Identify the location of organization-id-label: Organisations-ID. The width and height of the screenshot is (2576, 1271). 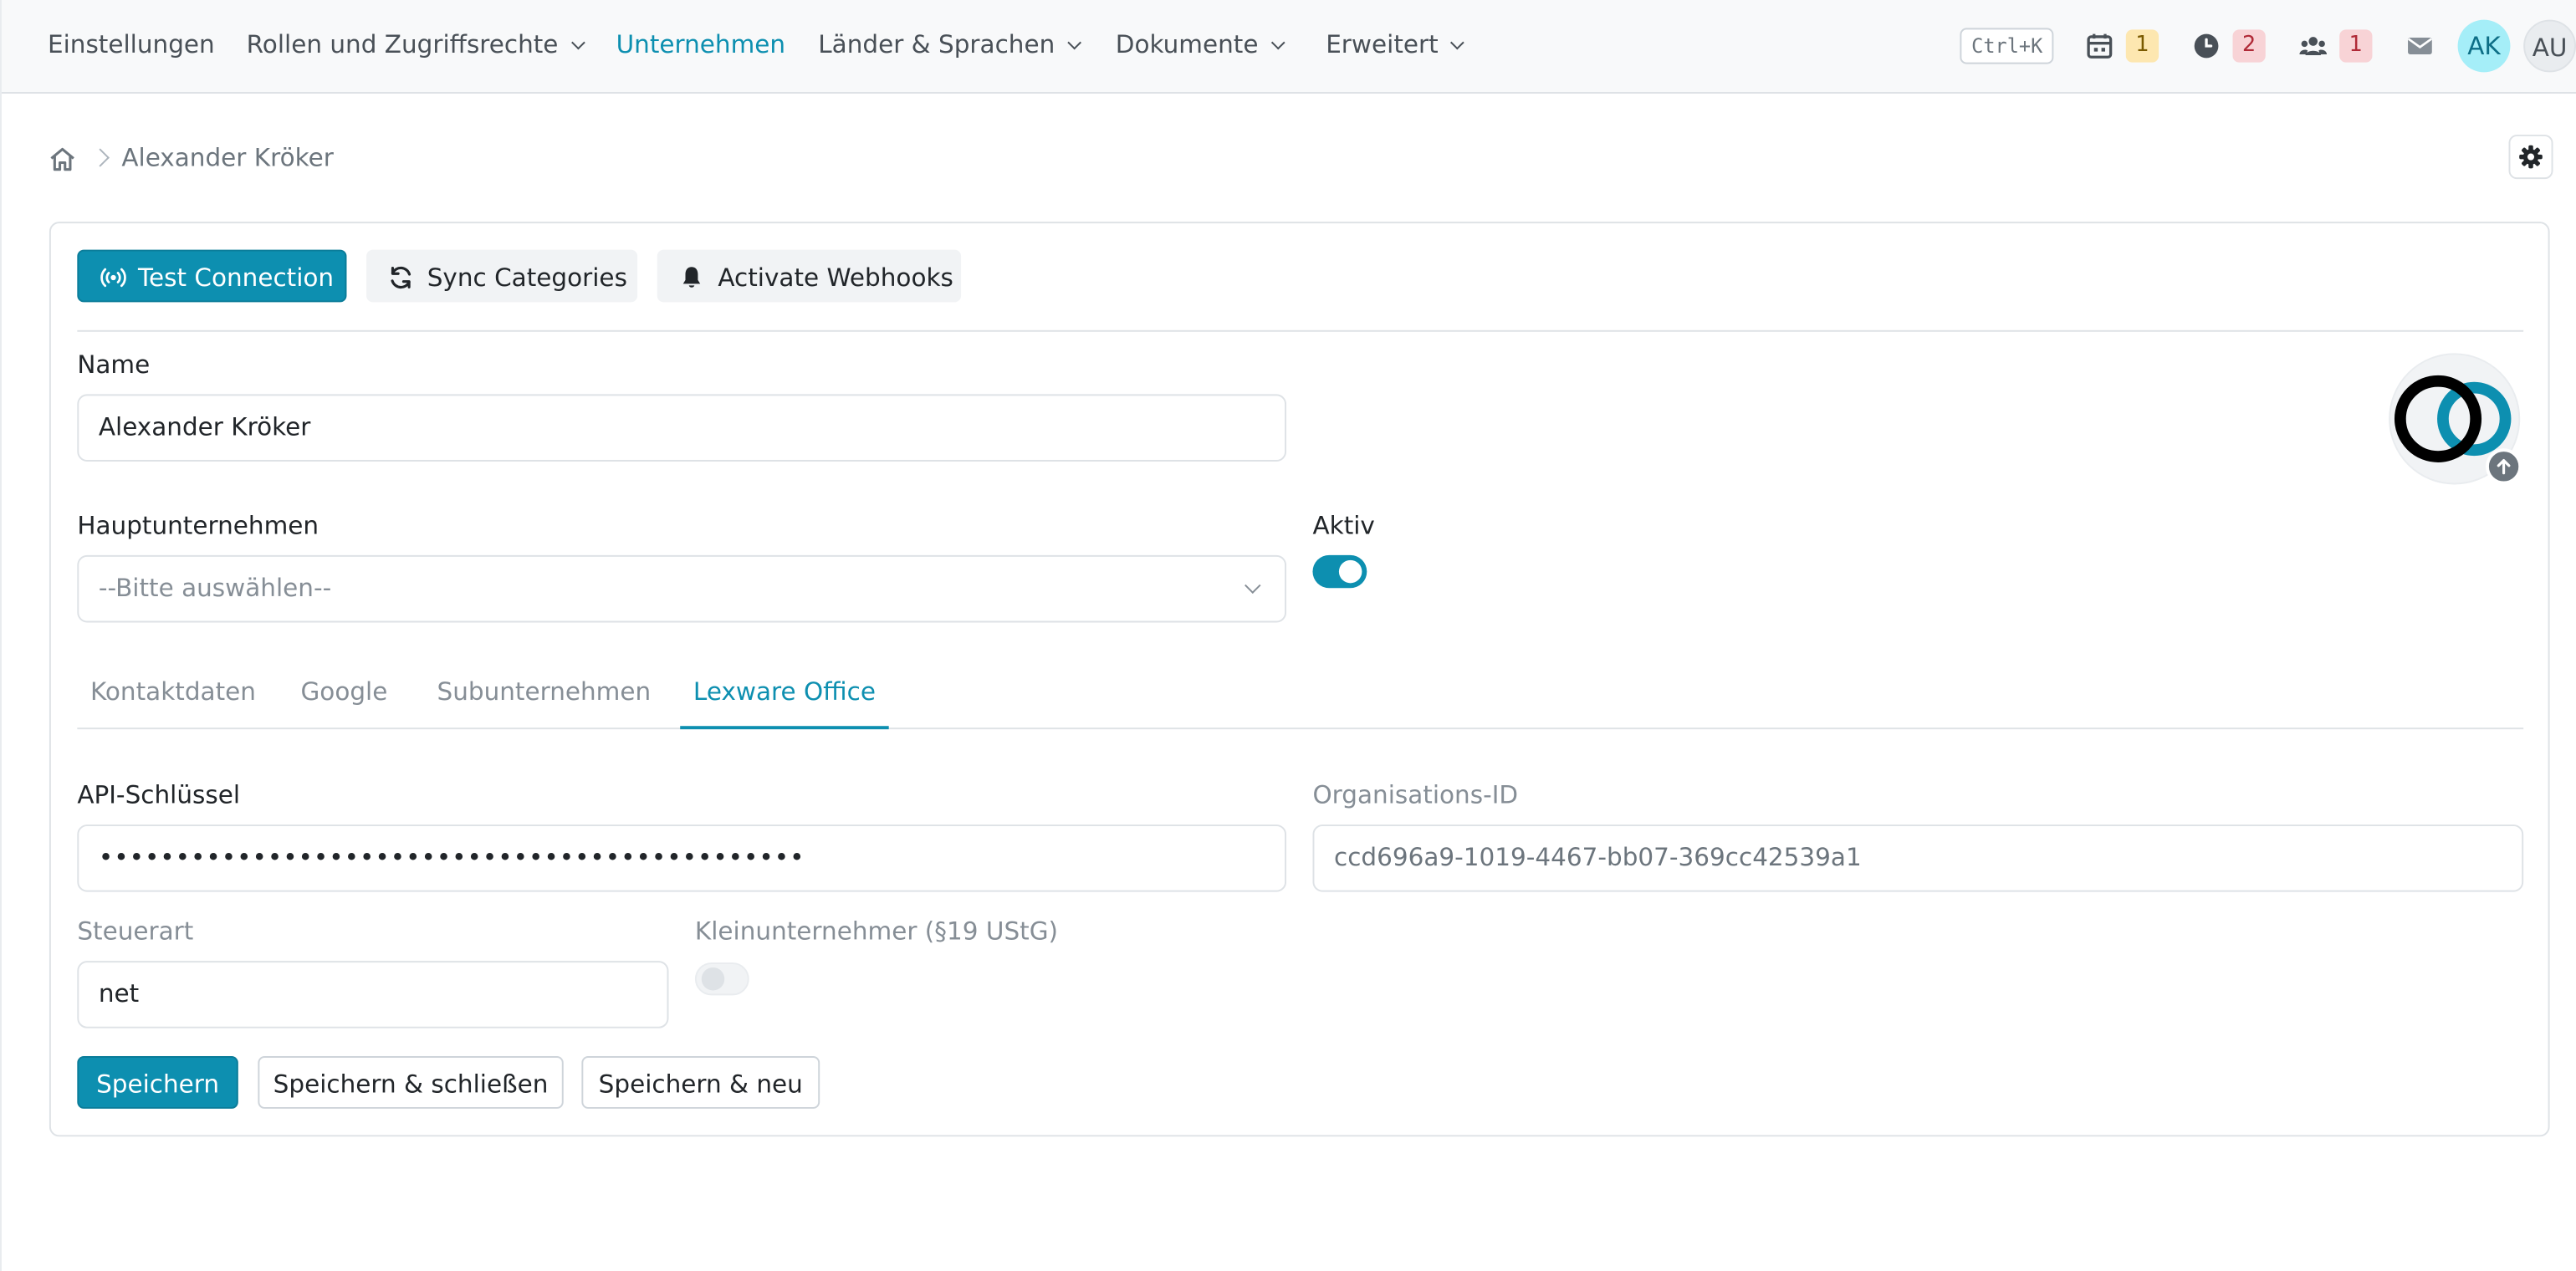
(1415, 795).